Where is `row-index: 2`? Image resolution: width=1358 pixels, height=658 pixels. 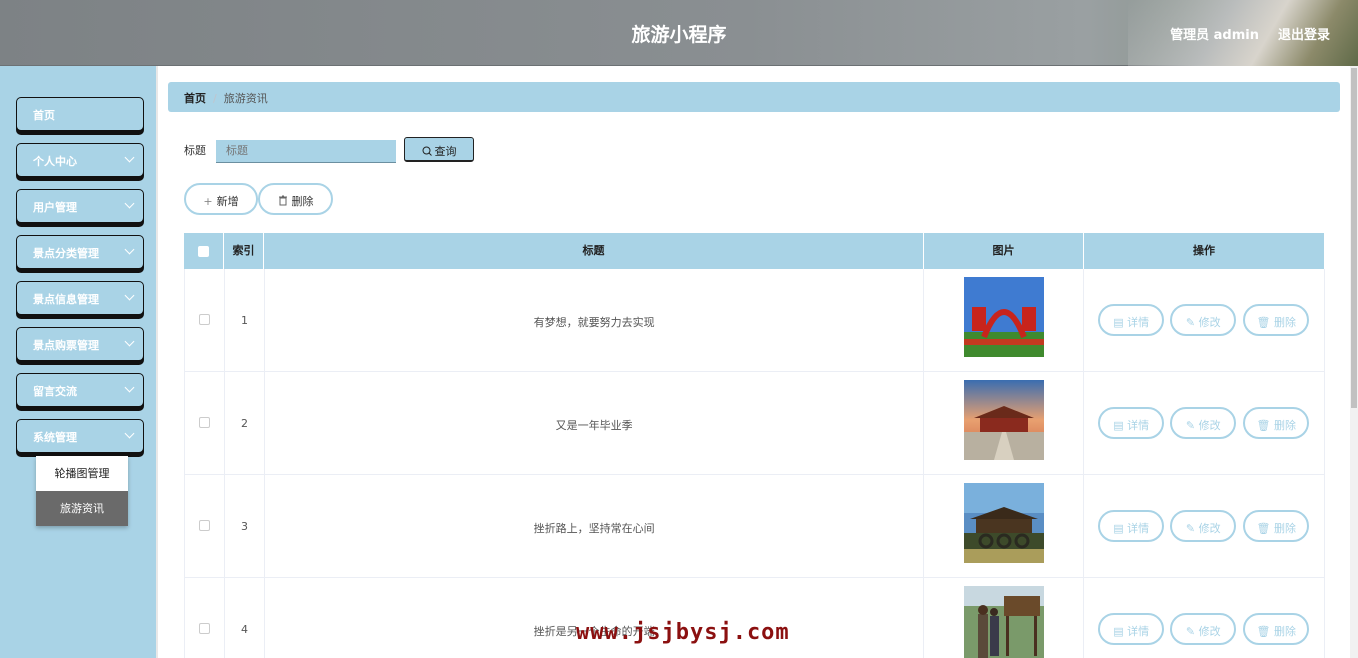 row-index: 2 is located at coordinates (245, 423).